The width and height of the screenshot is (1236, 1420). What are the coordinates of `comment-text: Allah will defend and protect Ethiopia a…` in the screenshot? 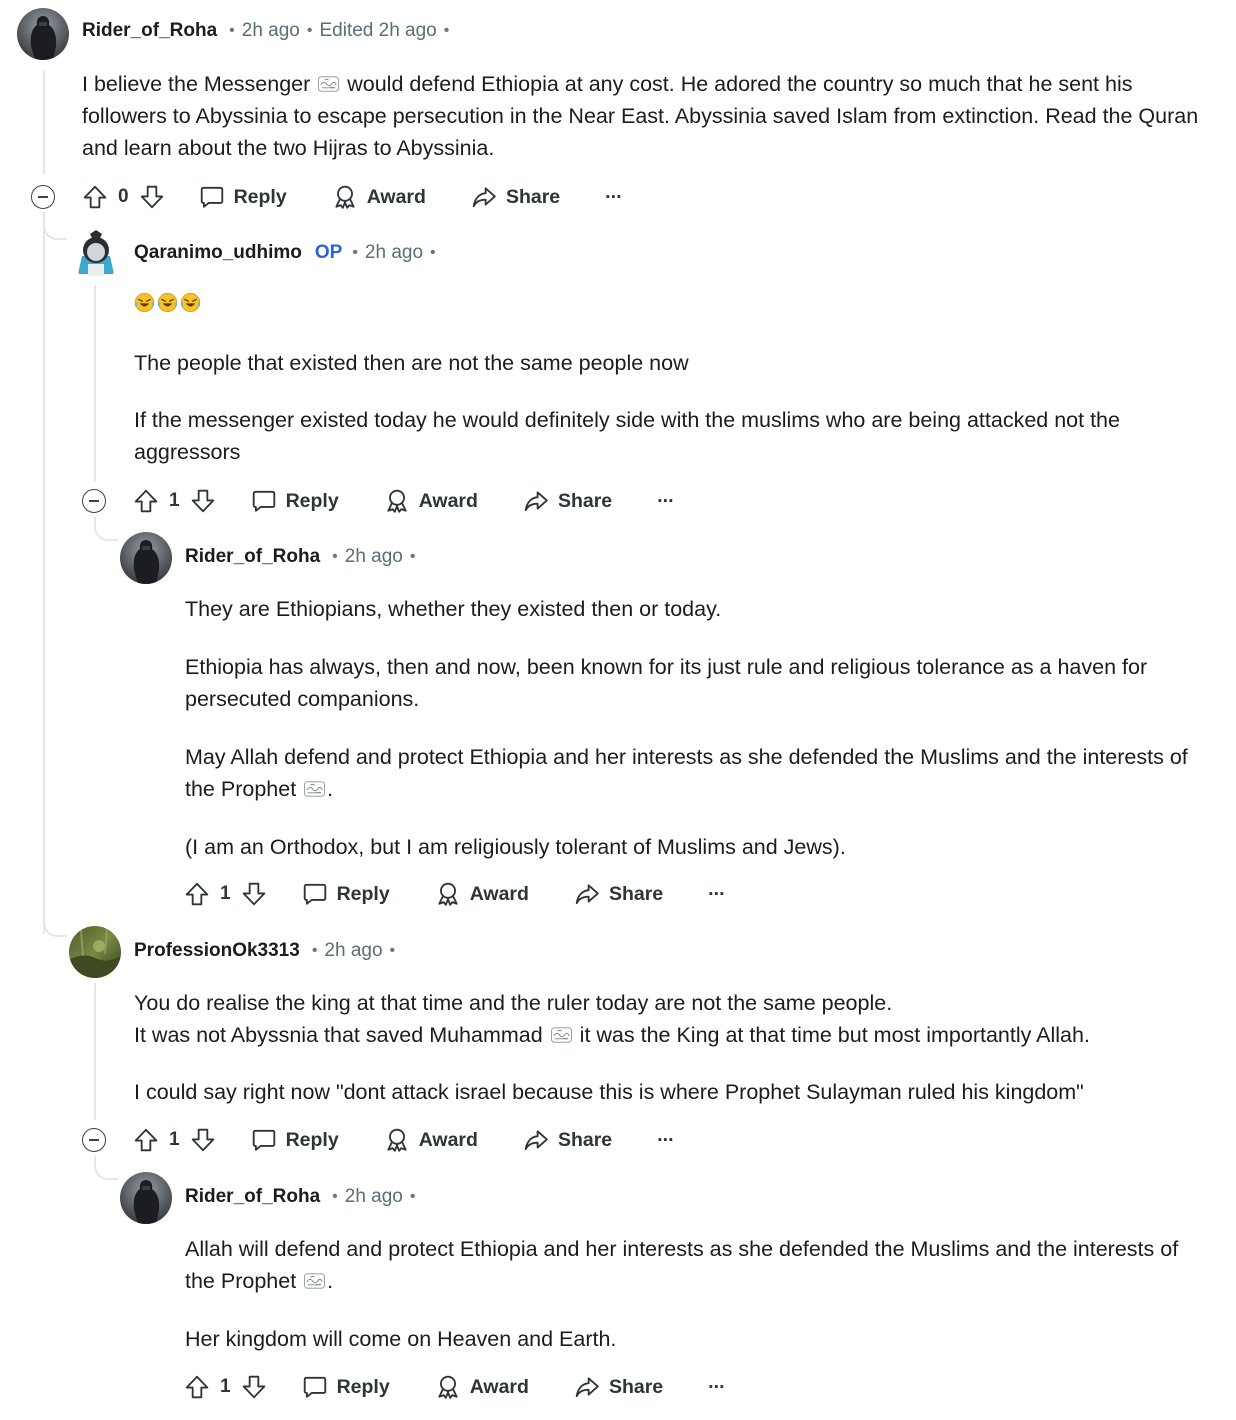 It's located at (682, 1265).